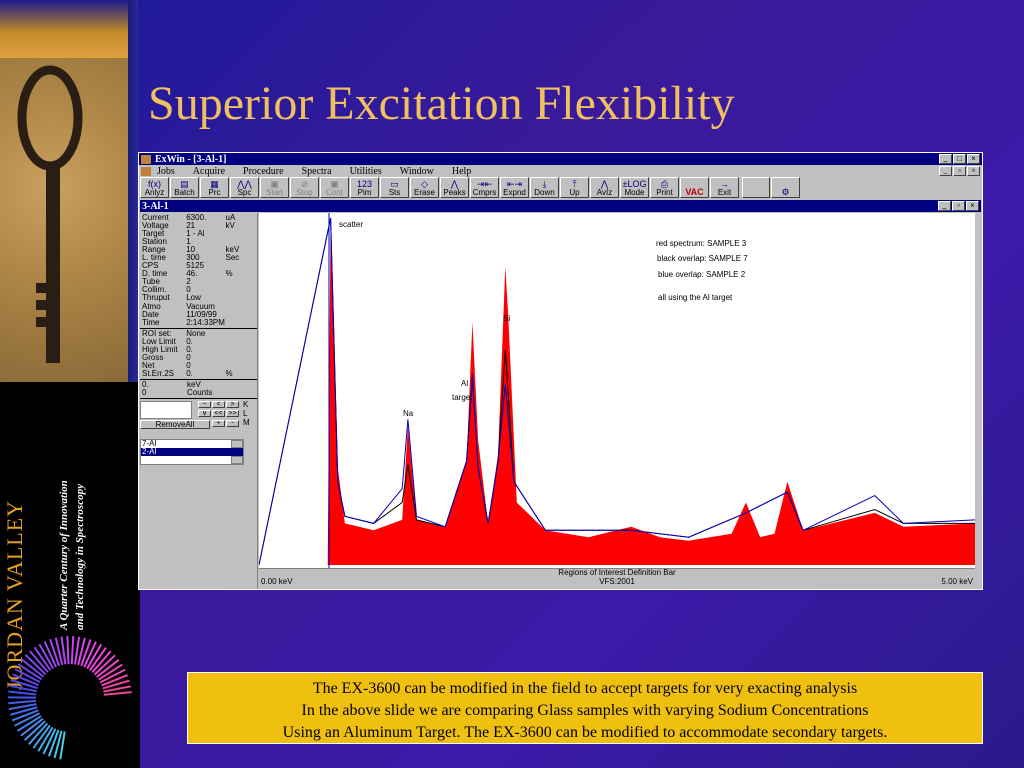 The width and height of the screenshot is (1024, 768). Describe the element at coordinates (944, 206) in the screenshot. I see `child-minimize-button: _` at that location.